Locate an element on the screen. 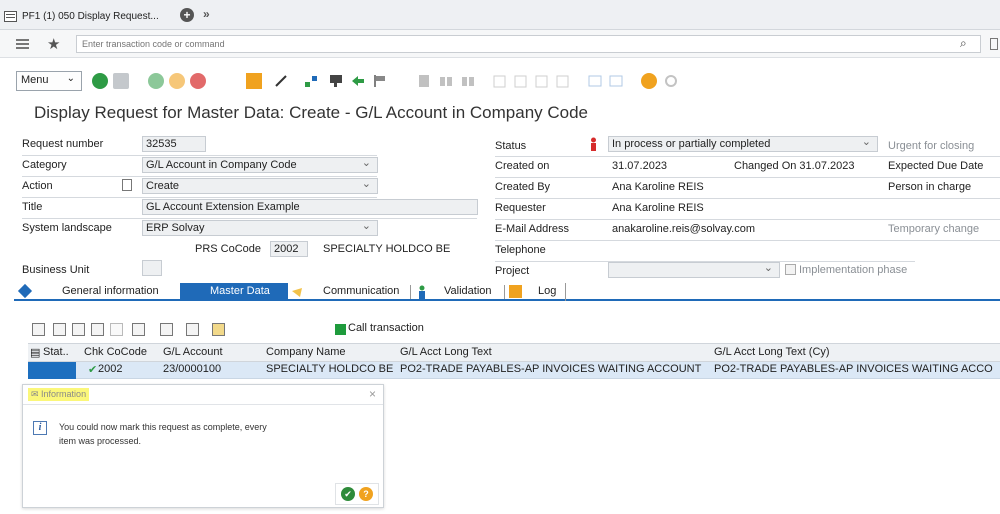 This screenshot has width=1000, height=514. exit-icon is located at coordinates (177, 81).